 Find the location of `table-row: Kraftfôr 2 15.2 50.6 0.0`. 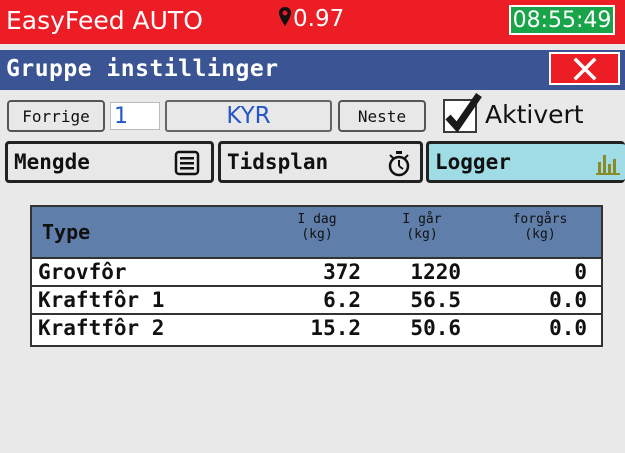

table-row: Kraftfôr 2 15.2 50.6 0.0 is located at coordinates (316, 329).